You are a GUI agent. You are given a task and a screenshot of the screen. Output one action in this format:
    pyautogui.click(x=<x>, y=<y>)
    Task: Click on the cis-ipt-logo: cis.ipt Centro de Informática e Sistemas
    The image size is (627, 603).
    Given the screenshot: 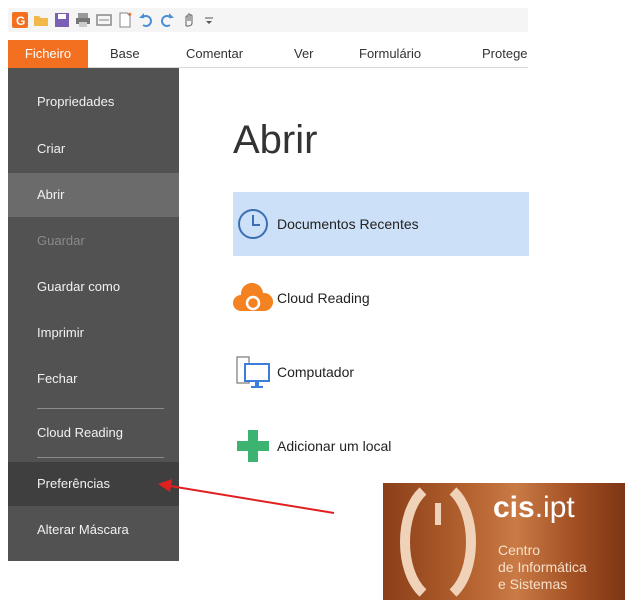 What is the action you would take?
    pyautogui.click(x=504, y=541)
    